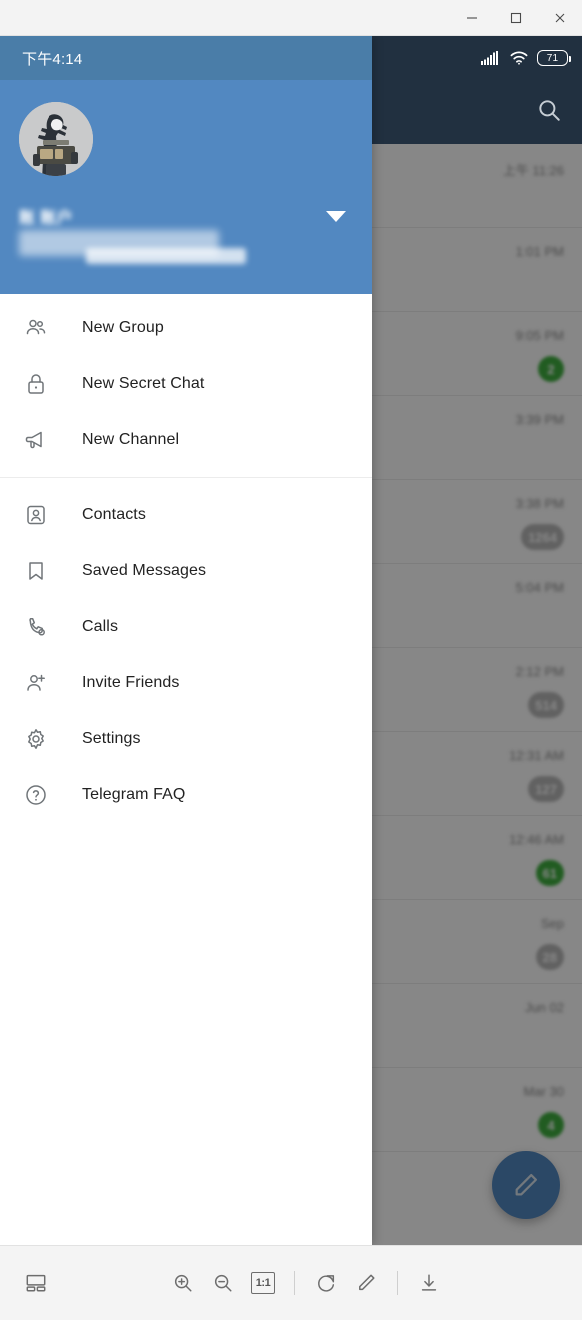 The height and width of the screenshot is (1320, 582). What do you see at coordinates (519, 58) in the screenshot?
I see `wifi-icon` at bounding box center [519, 58].